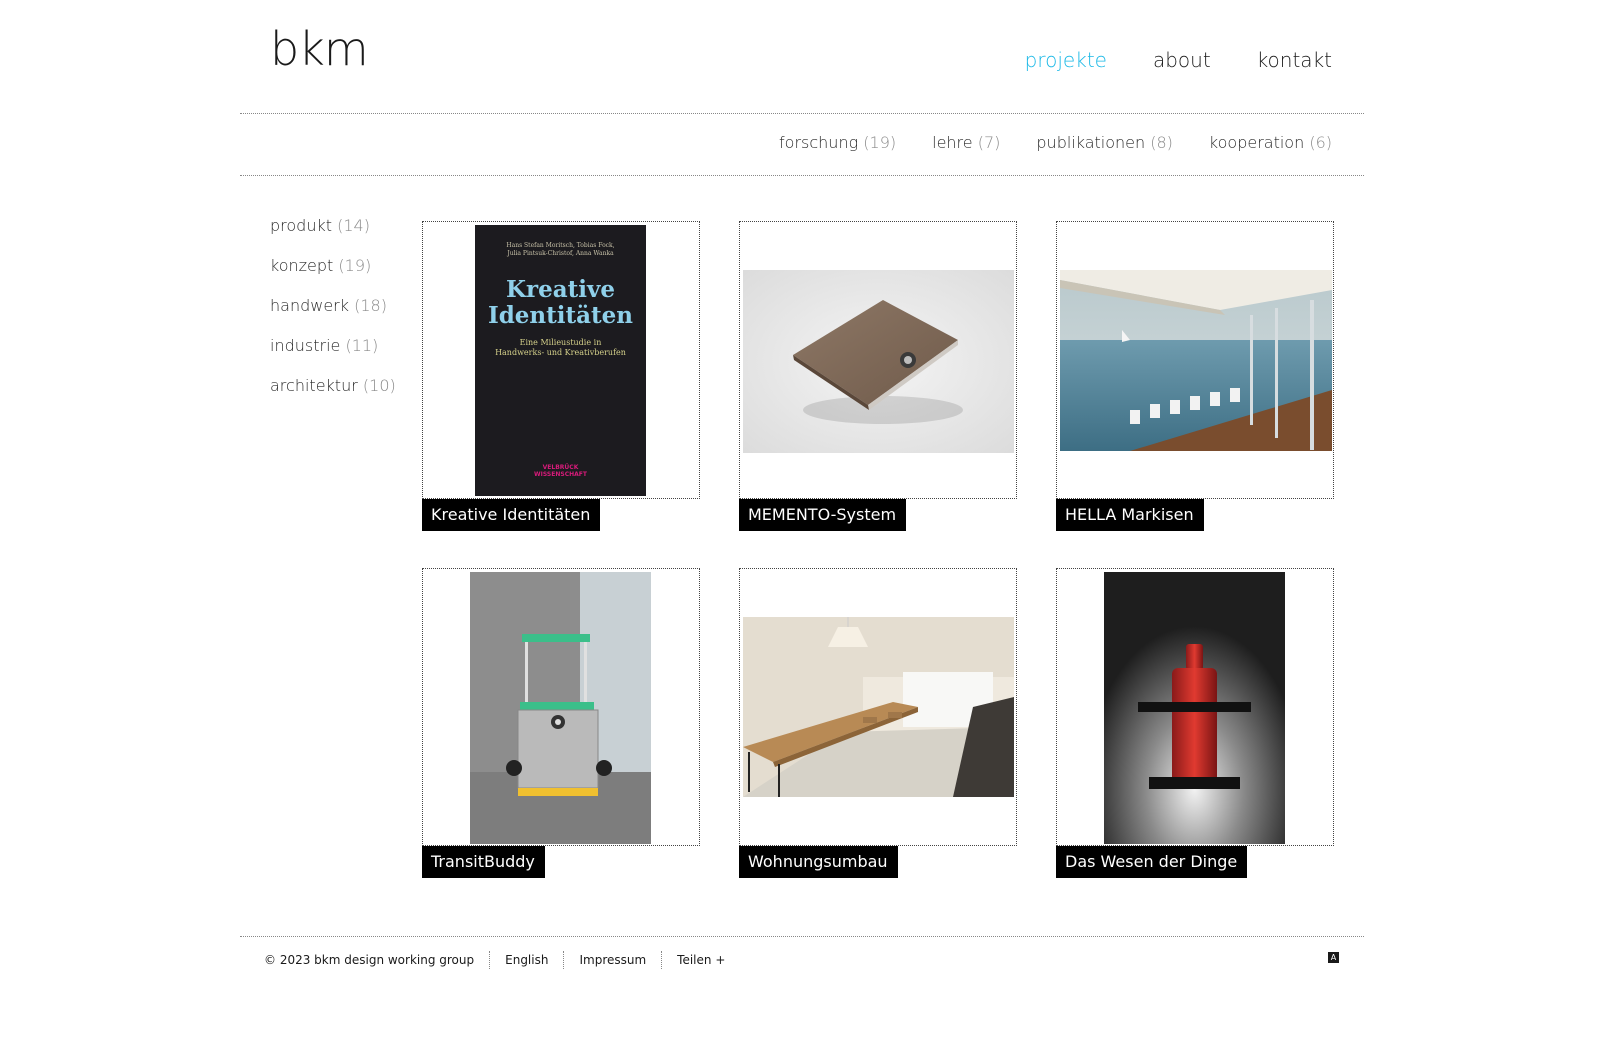 The width and height of the screenshot is (1600, 1059). I want to click on subnav-label: lehre, so click(952, 142).